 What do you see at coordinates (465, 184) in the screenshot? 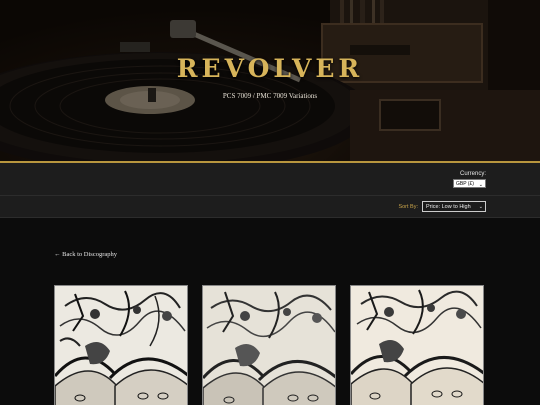
I see `currency-selected-value: GBP (£)` at bounding box center [465, 184].